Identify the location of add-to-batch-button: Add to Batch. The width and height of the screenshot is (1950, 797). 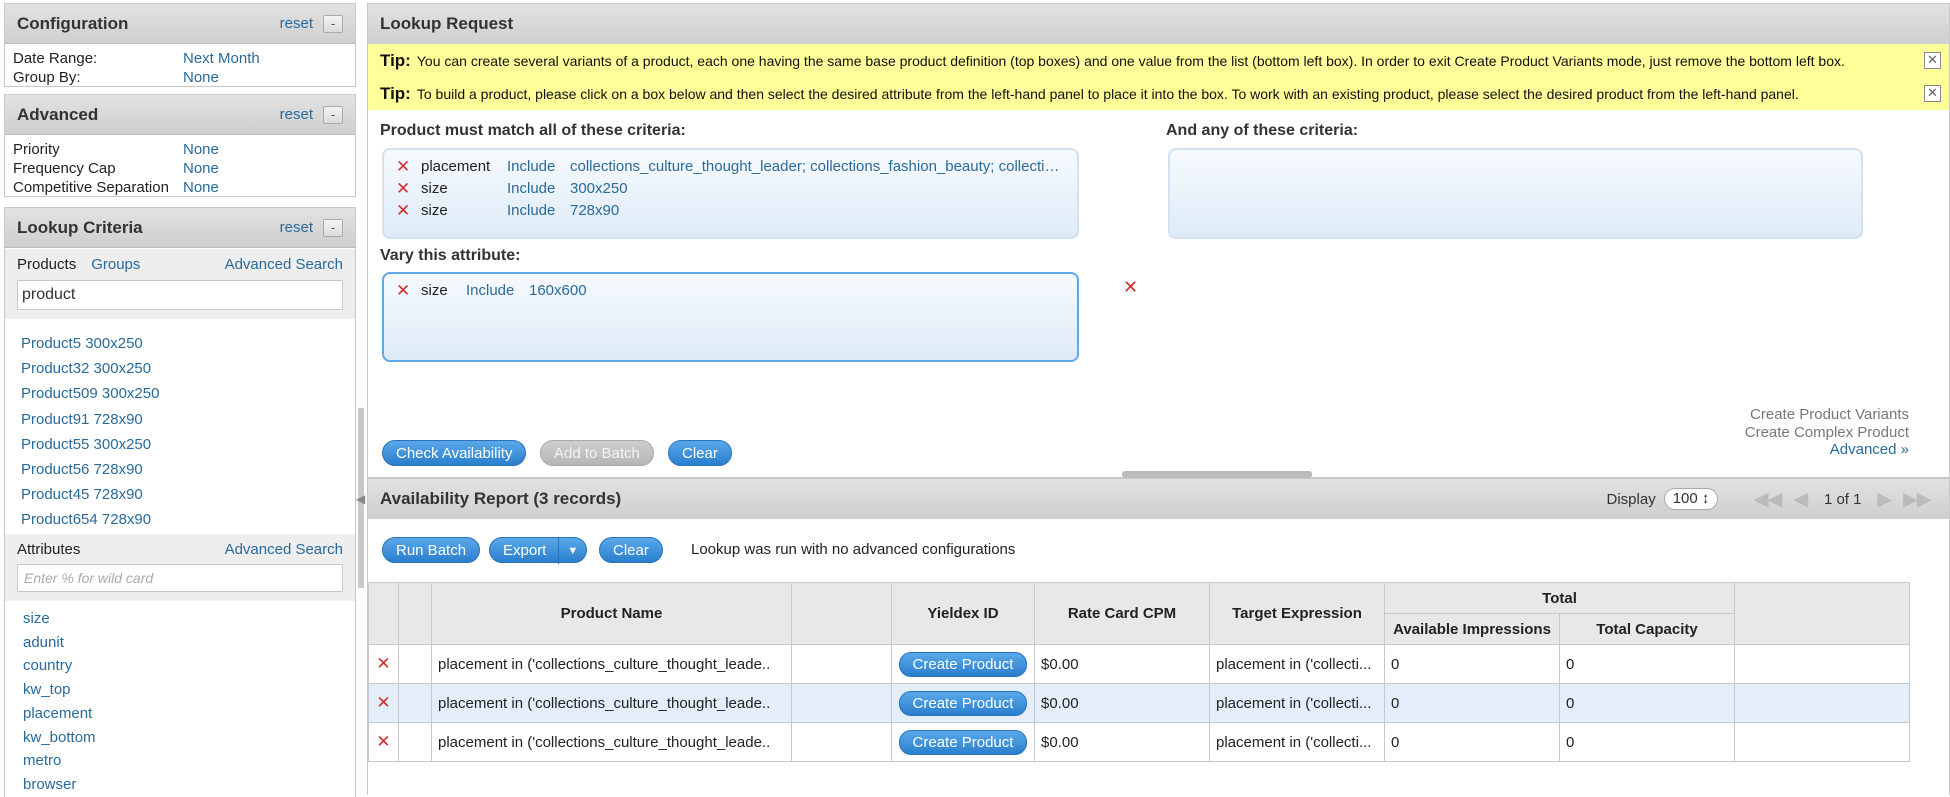
(597, 453).